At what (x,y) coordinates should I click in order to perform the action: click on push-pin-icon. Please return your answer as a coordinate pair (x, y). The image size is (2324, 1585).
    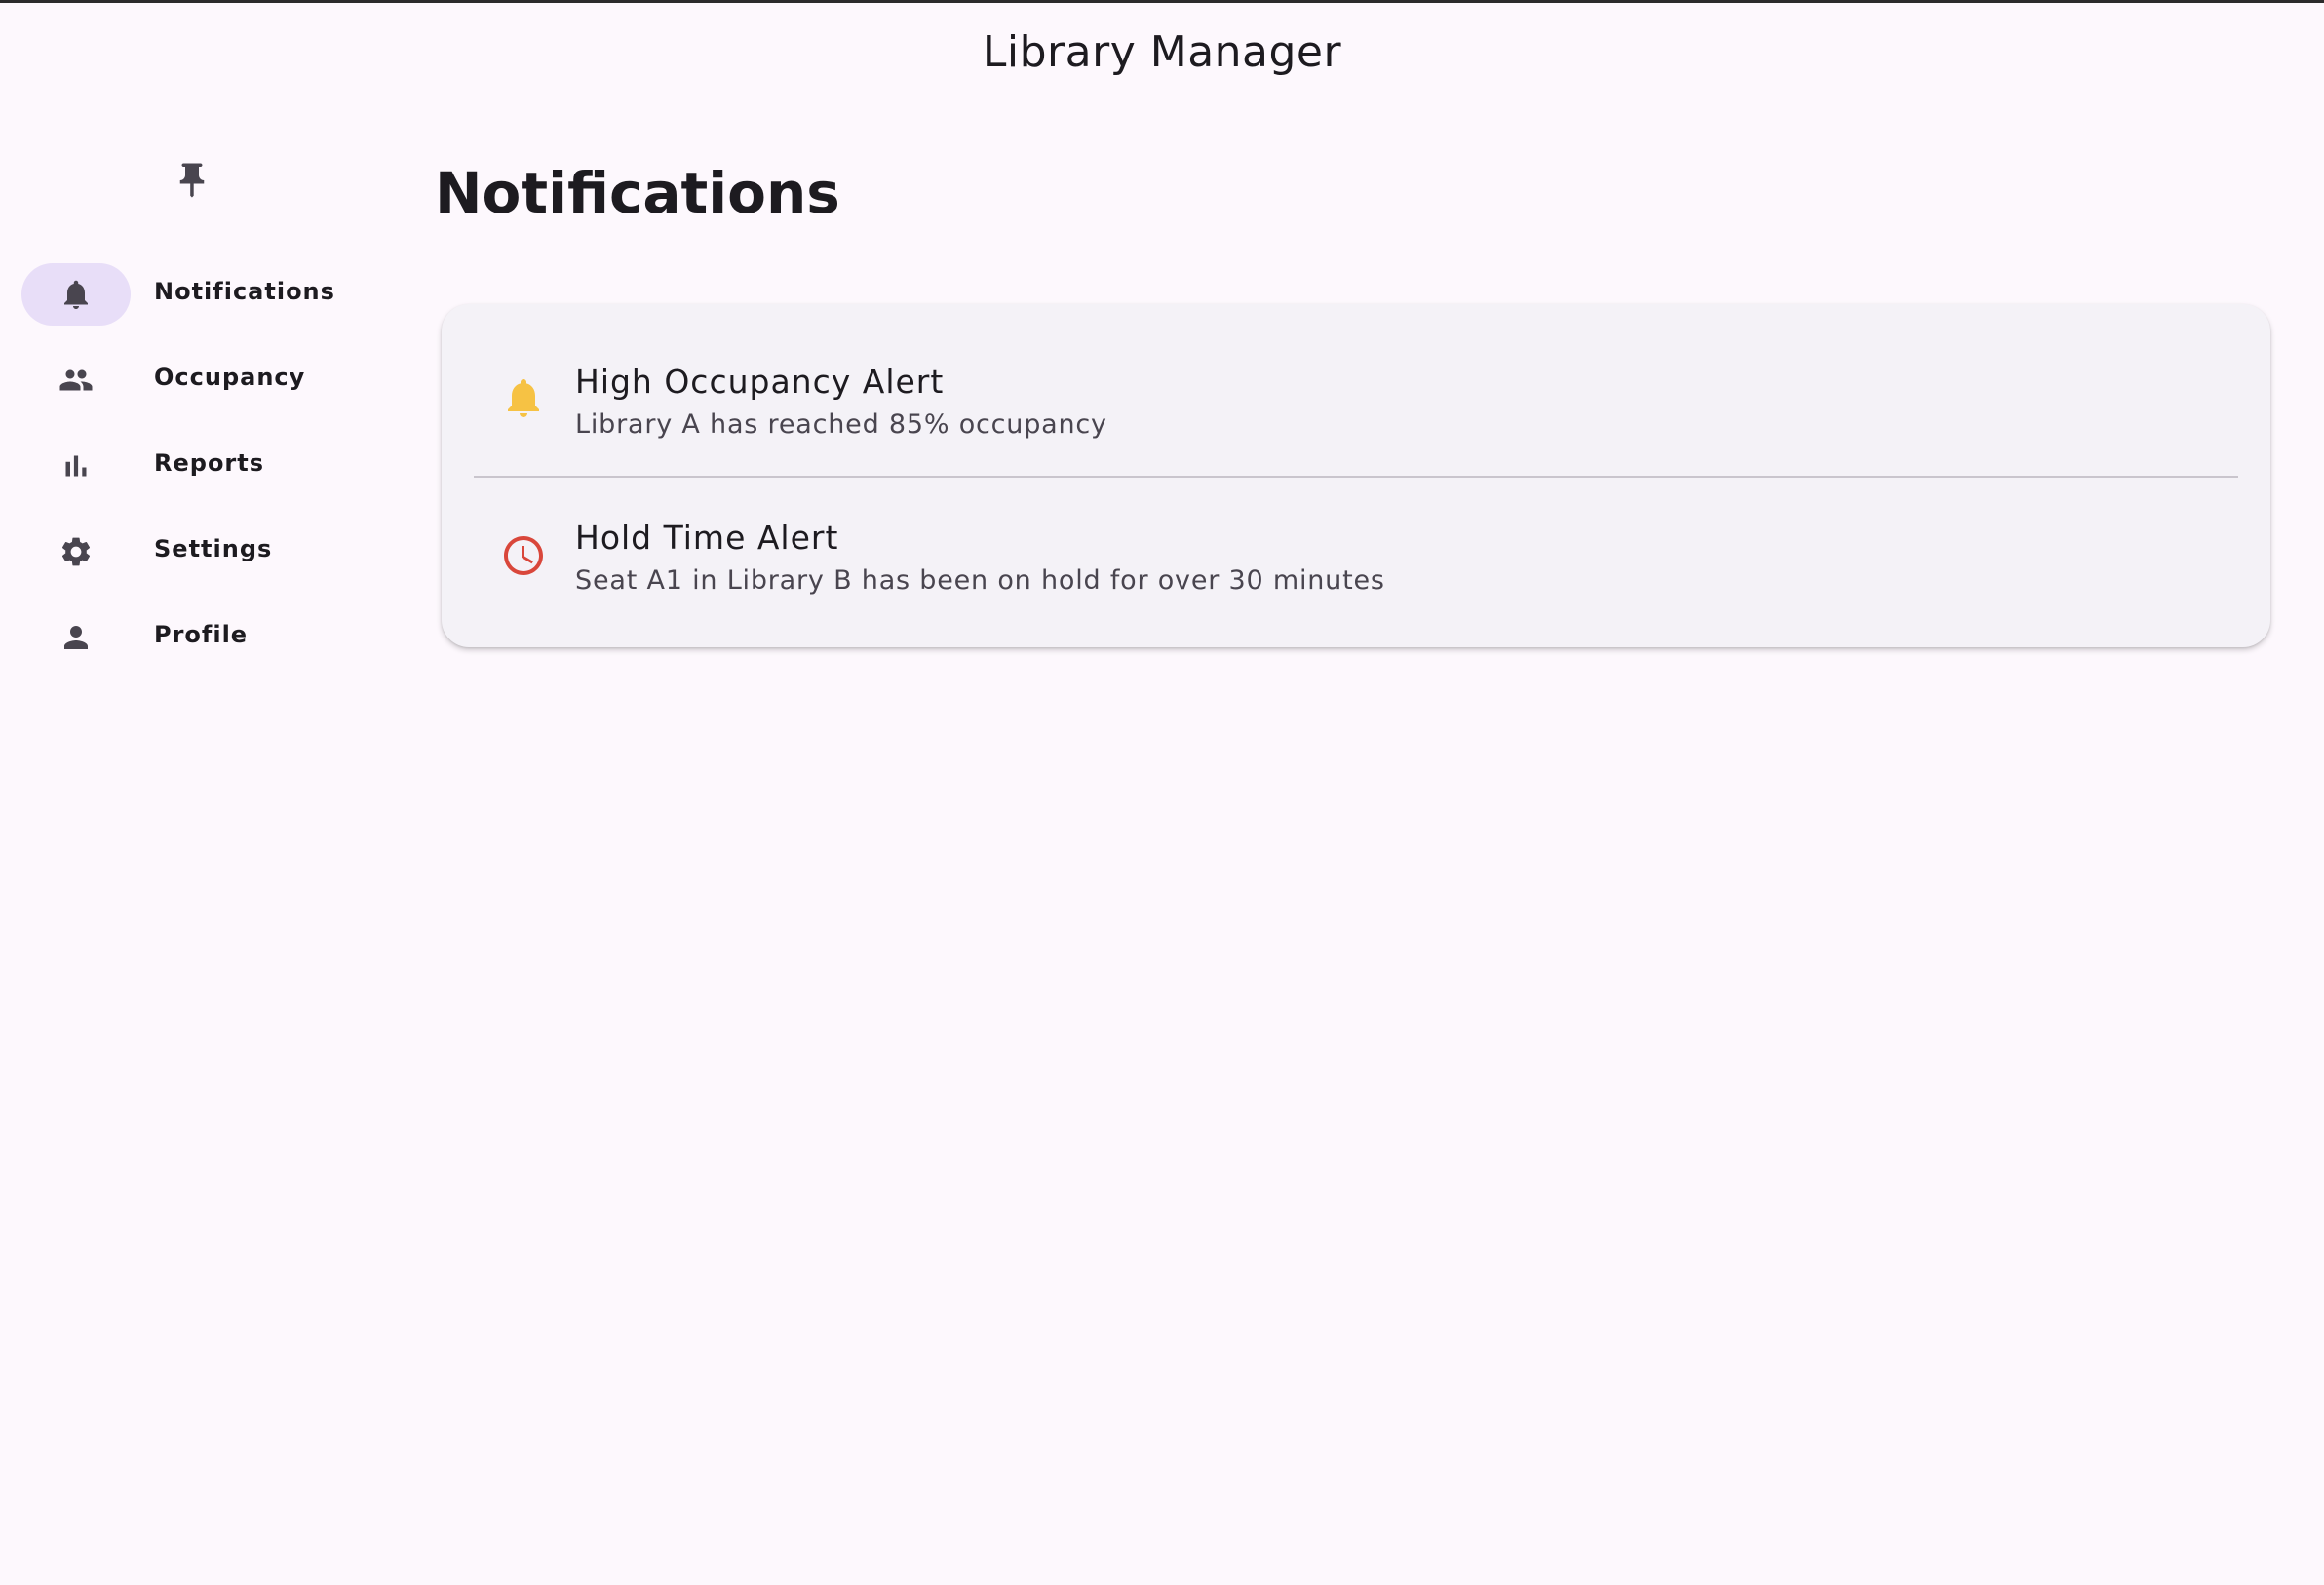
    Looking at the image, I should click on (192, 181).